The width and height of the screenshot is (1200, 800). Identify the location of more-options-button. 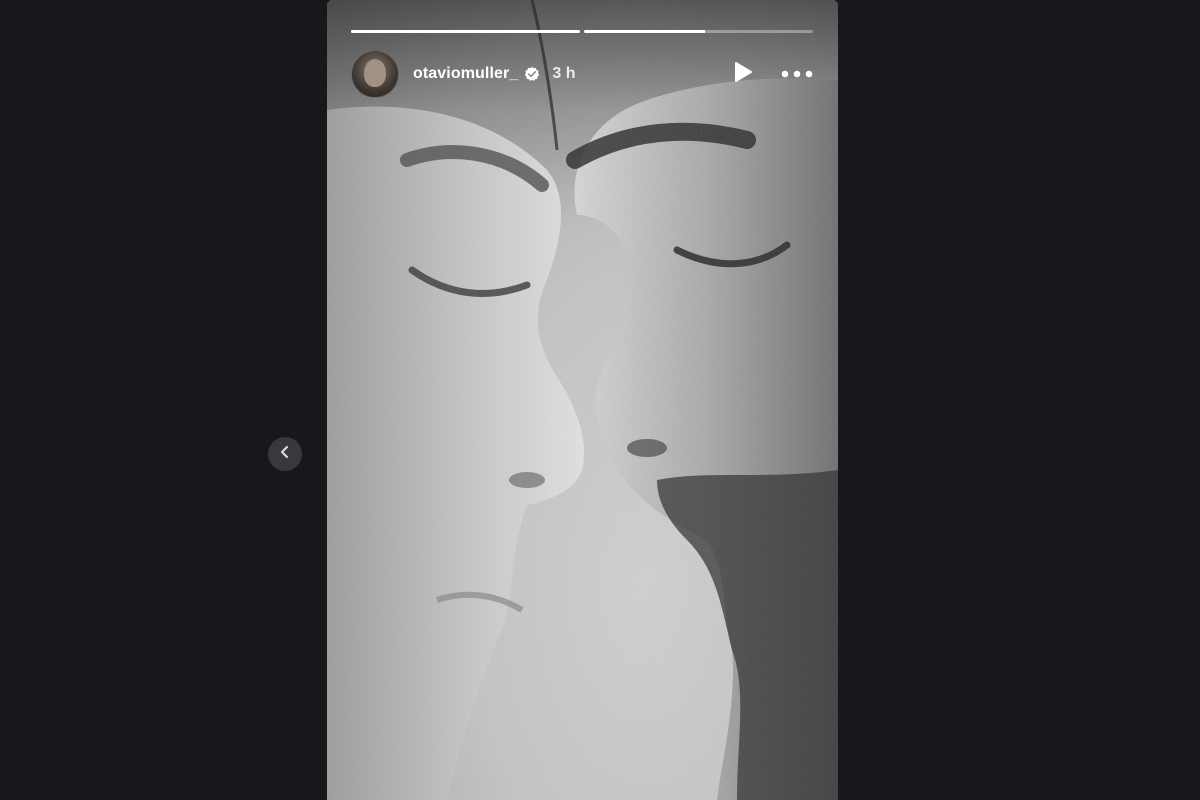
(797, 74).